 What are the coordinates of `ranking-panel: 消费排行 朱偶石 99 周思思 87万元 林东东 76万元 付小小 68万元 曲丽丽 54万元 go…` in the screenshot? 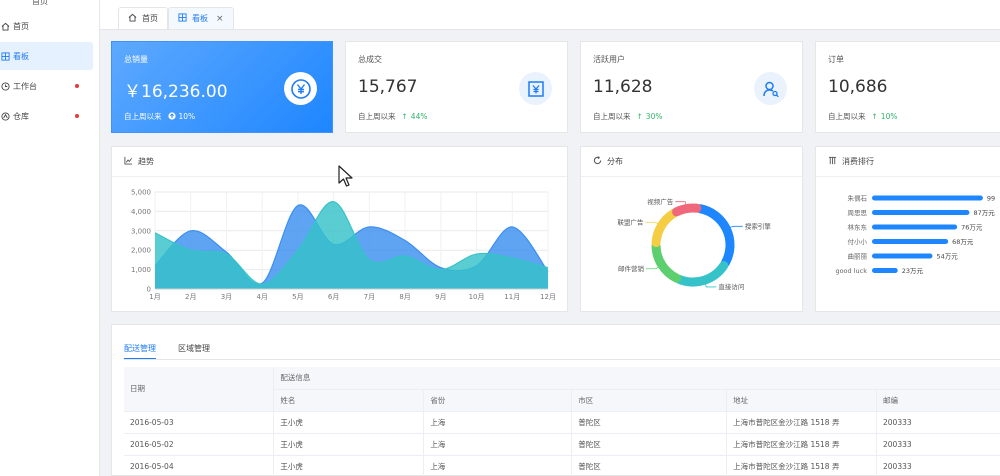 It's located at (907, 229).